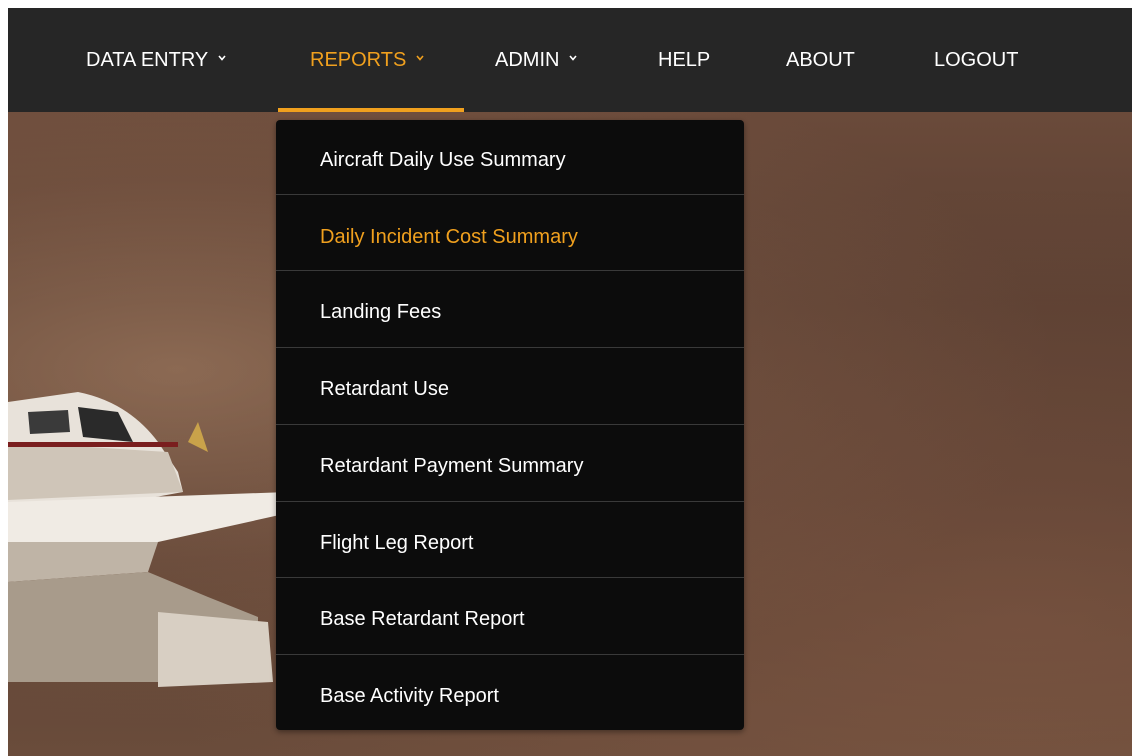  Describe the element at coordinates (358, 60) in the screenshot. I see `nav-item-label: REPORTS` at that location.